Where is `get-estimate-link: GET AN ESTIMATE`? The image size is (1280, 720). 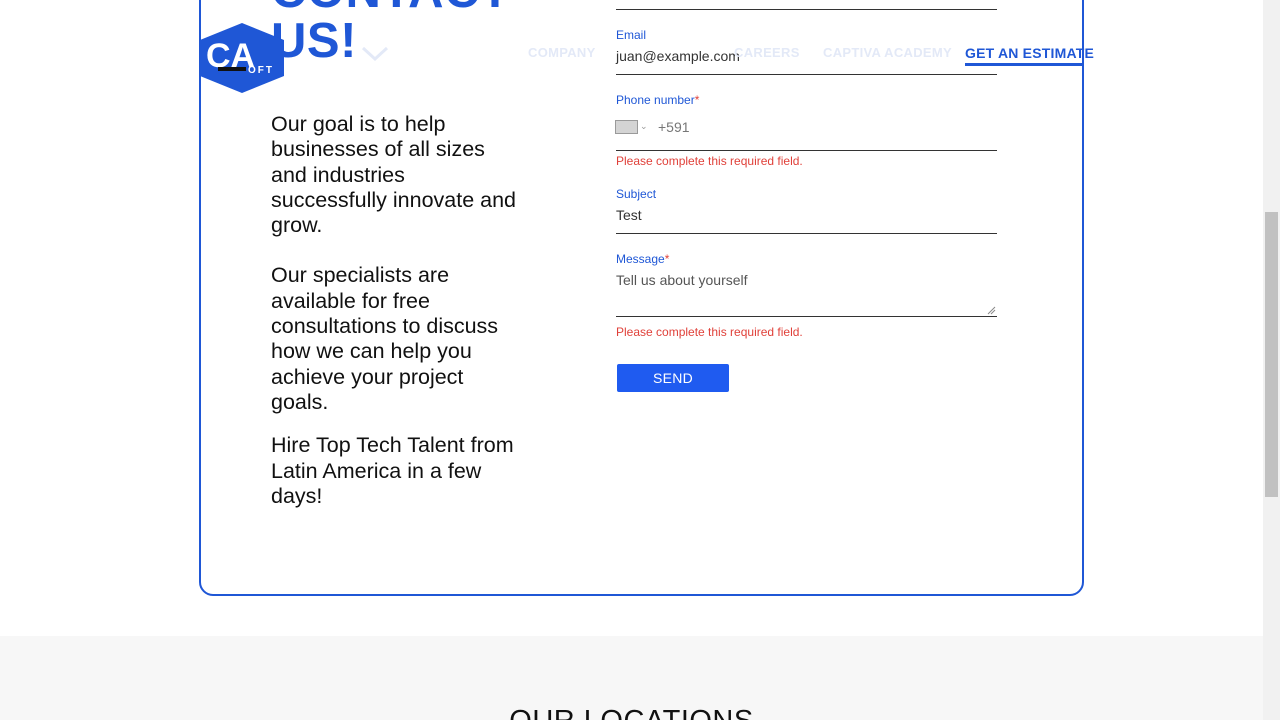 get-estimate-link: GET AN ESTIMATE is located at coordinates (1029, 53).